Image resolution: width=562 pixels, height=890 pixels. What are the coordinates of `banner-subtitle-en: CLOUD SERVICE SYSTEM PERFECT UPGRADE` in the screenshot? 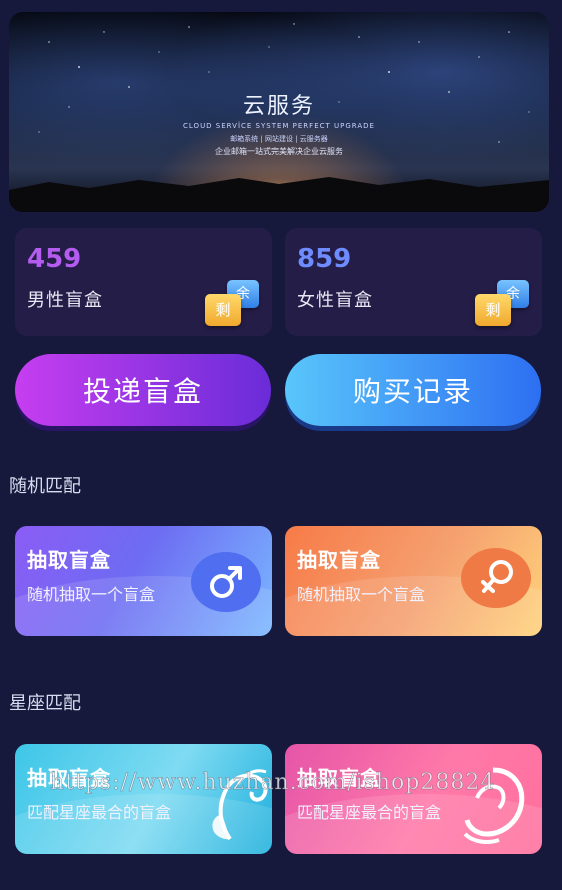 It's located at (279, 126).